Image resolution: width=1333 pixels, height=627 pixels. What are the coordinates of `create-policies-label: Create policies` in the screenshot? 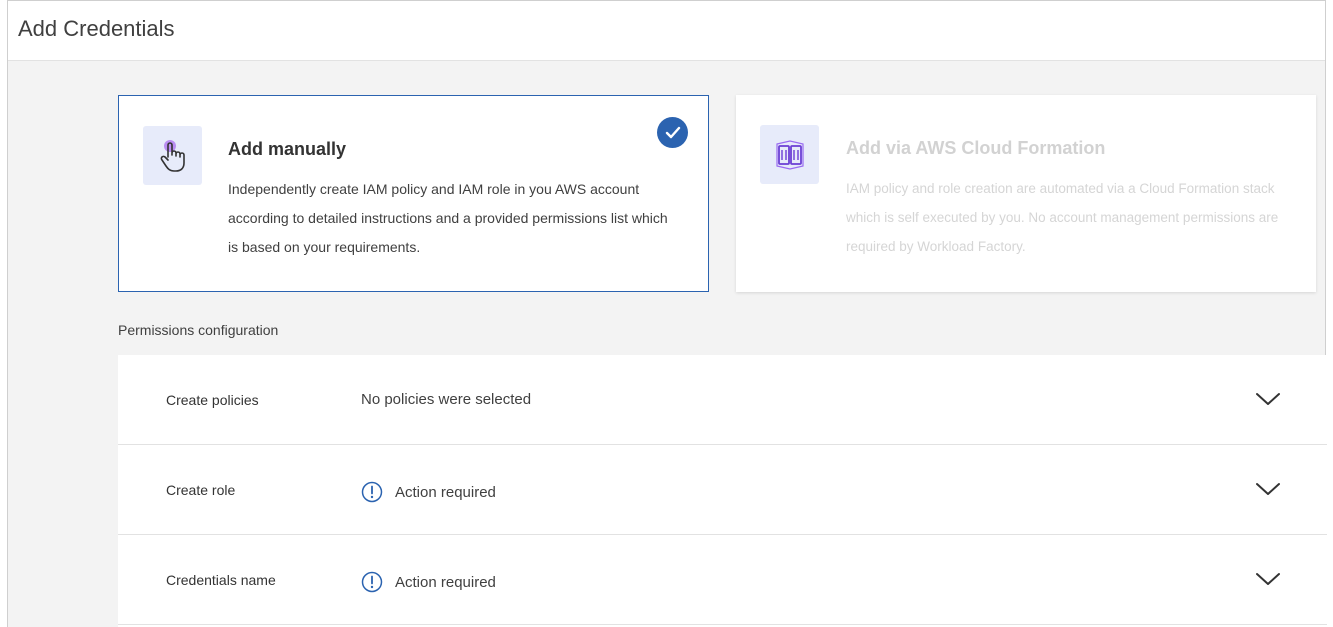 It's located at (212, 400).